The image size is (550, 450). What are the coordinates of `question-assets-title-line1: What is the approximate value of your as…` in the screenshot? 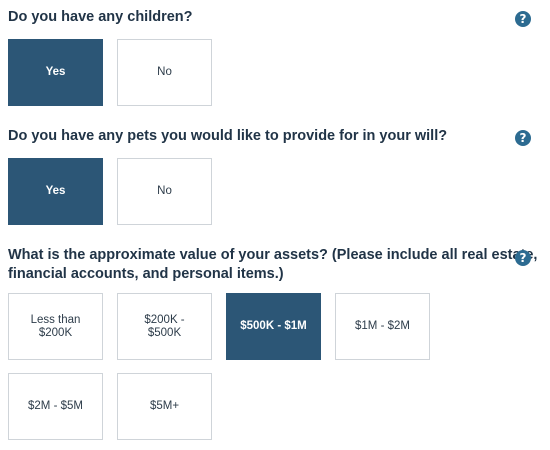 It's located at (273, 255).